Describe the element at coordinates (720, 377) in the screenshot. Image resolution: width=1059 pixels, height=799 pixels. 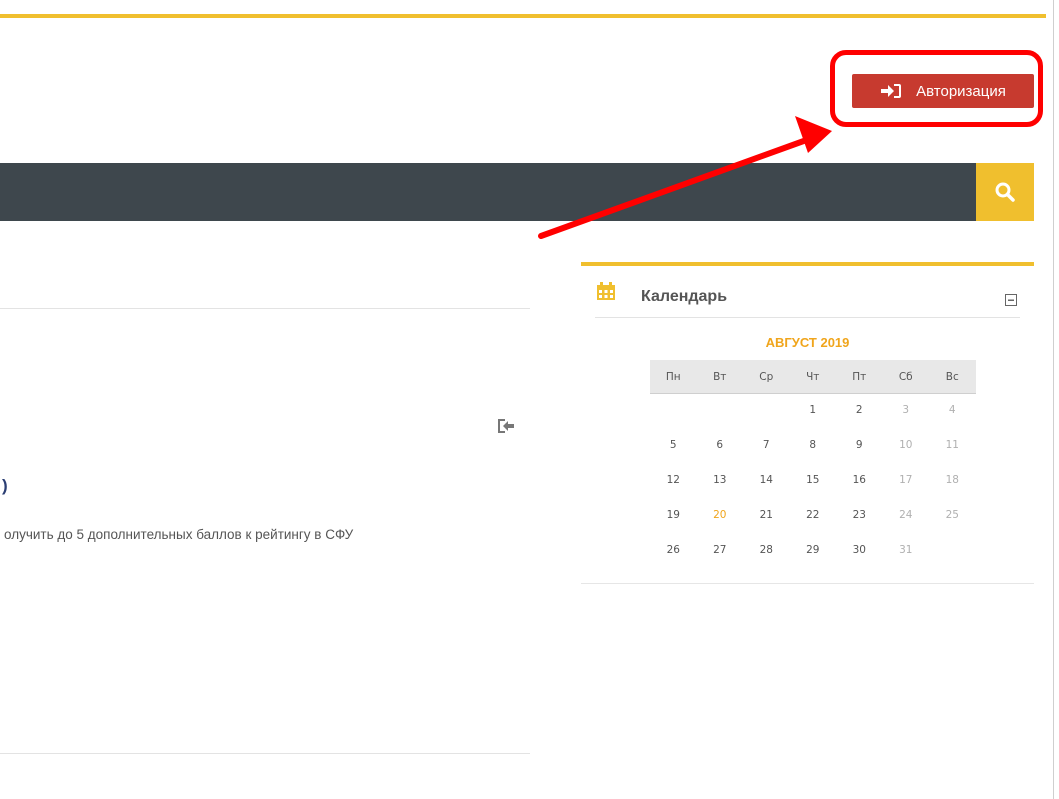
I see `calendar-weekday: Вт` at that location.